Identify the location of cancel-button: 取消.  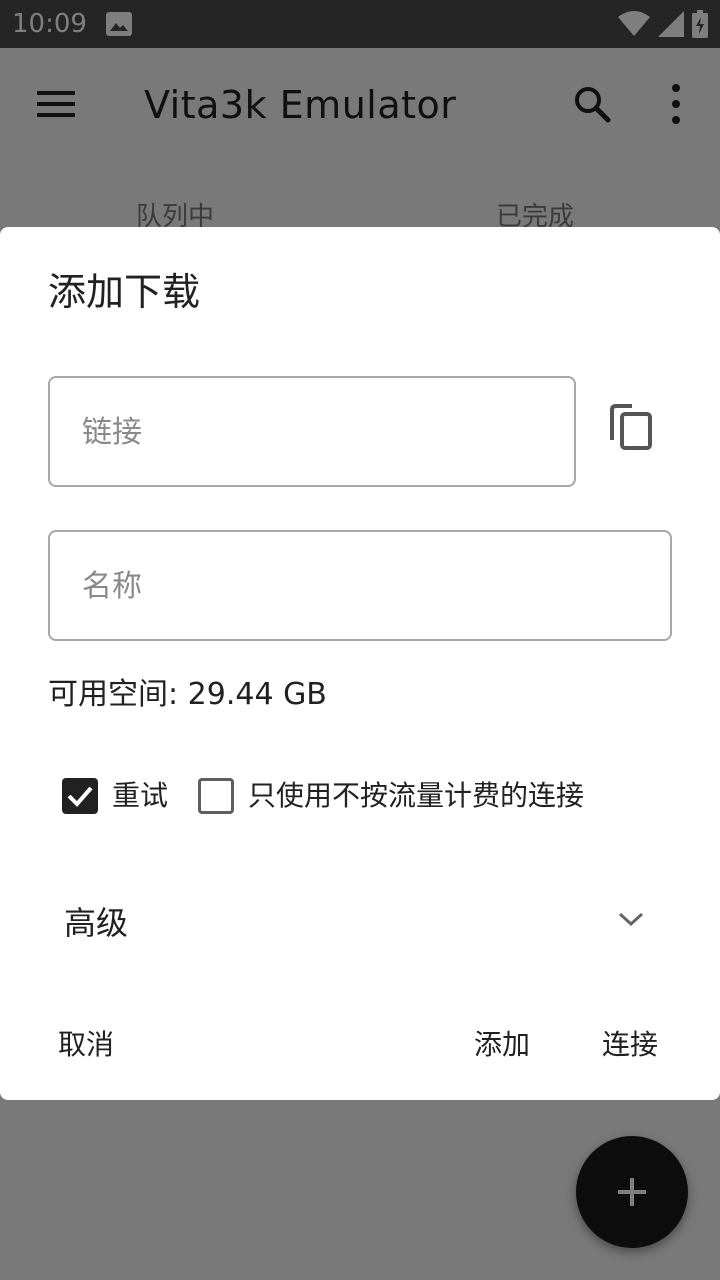
(86, 1045).